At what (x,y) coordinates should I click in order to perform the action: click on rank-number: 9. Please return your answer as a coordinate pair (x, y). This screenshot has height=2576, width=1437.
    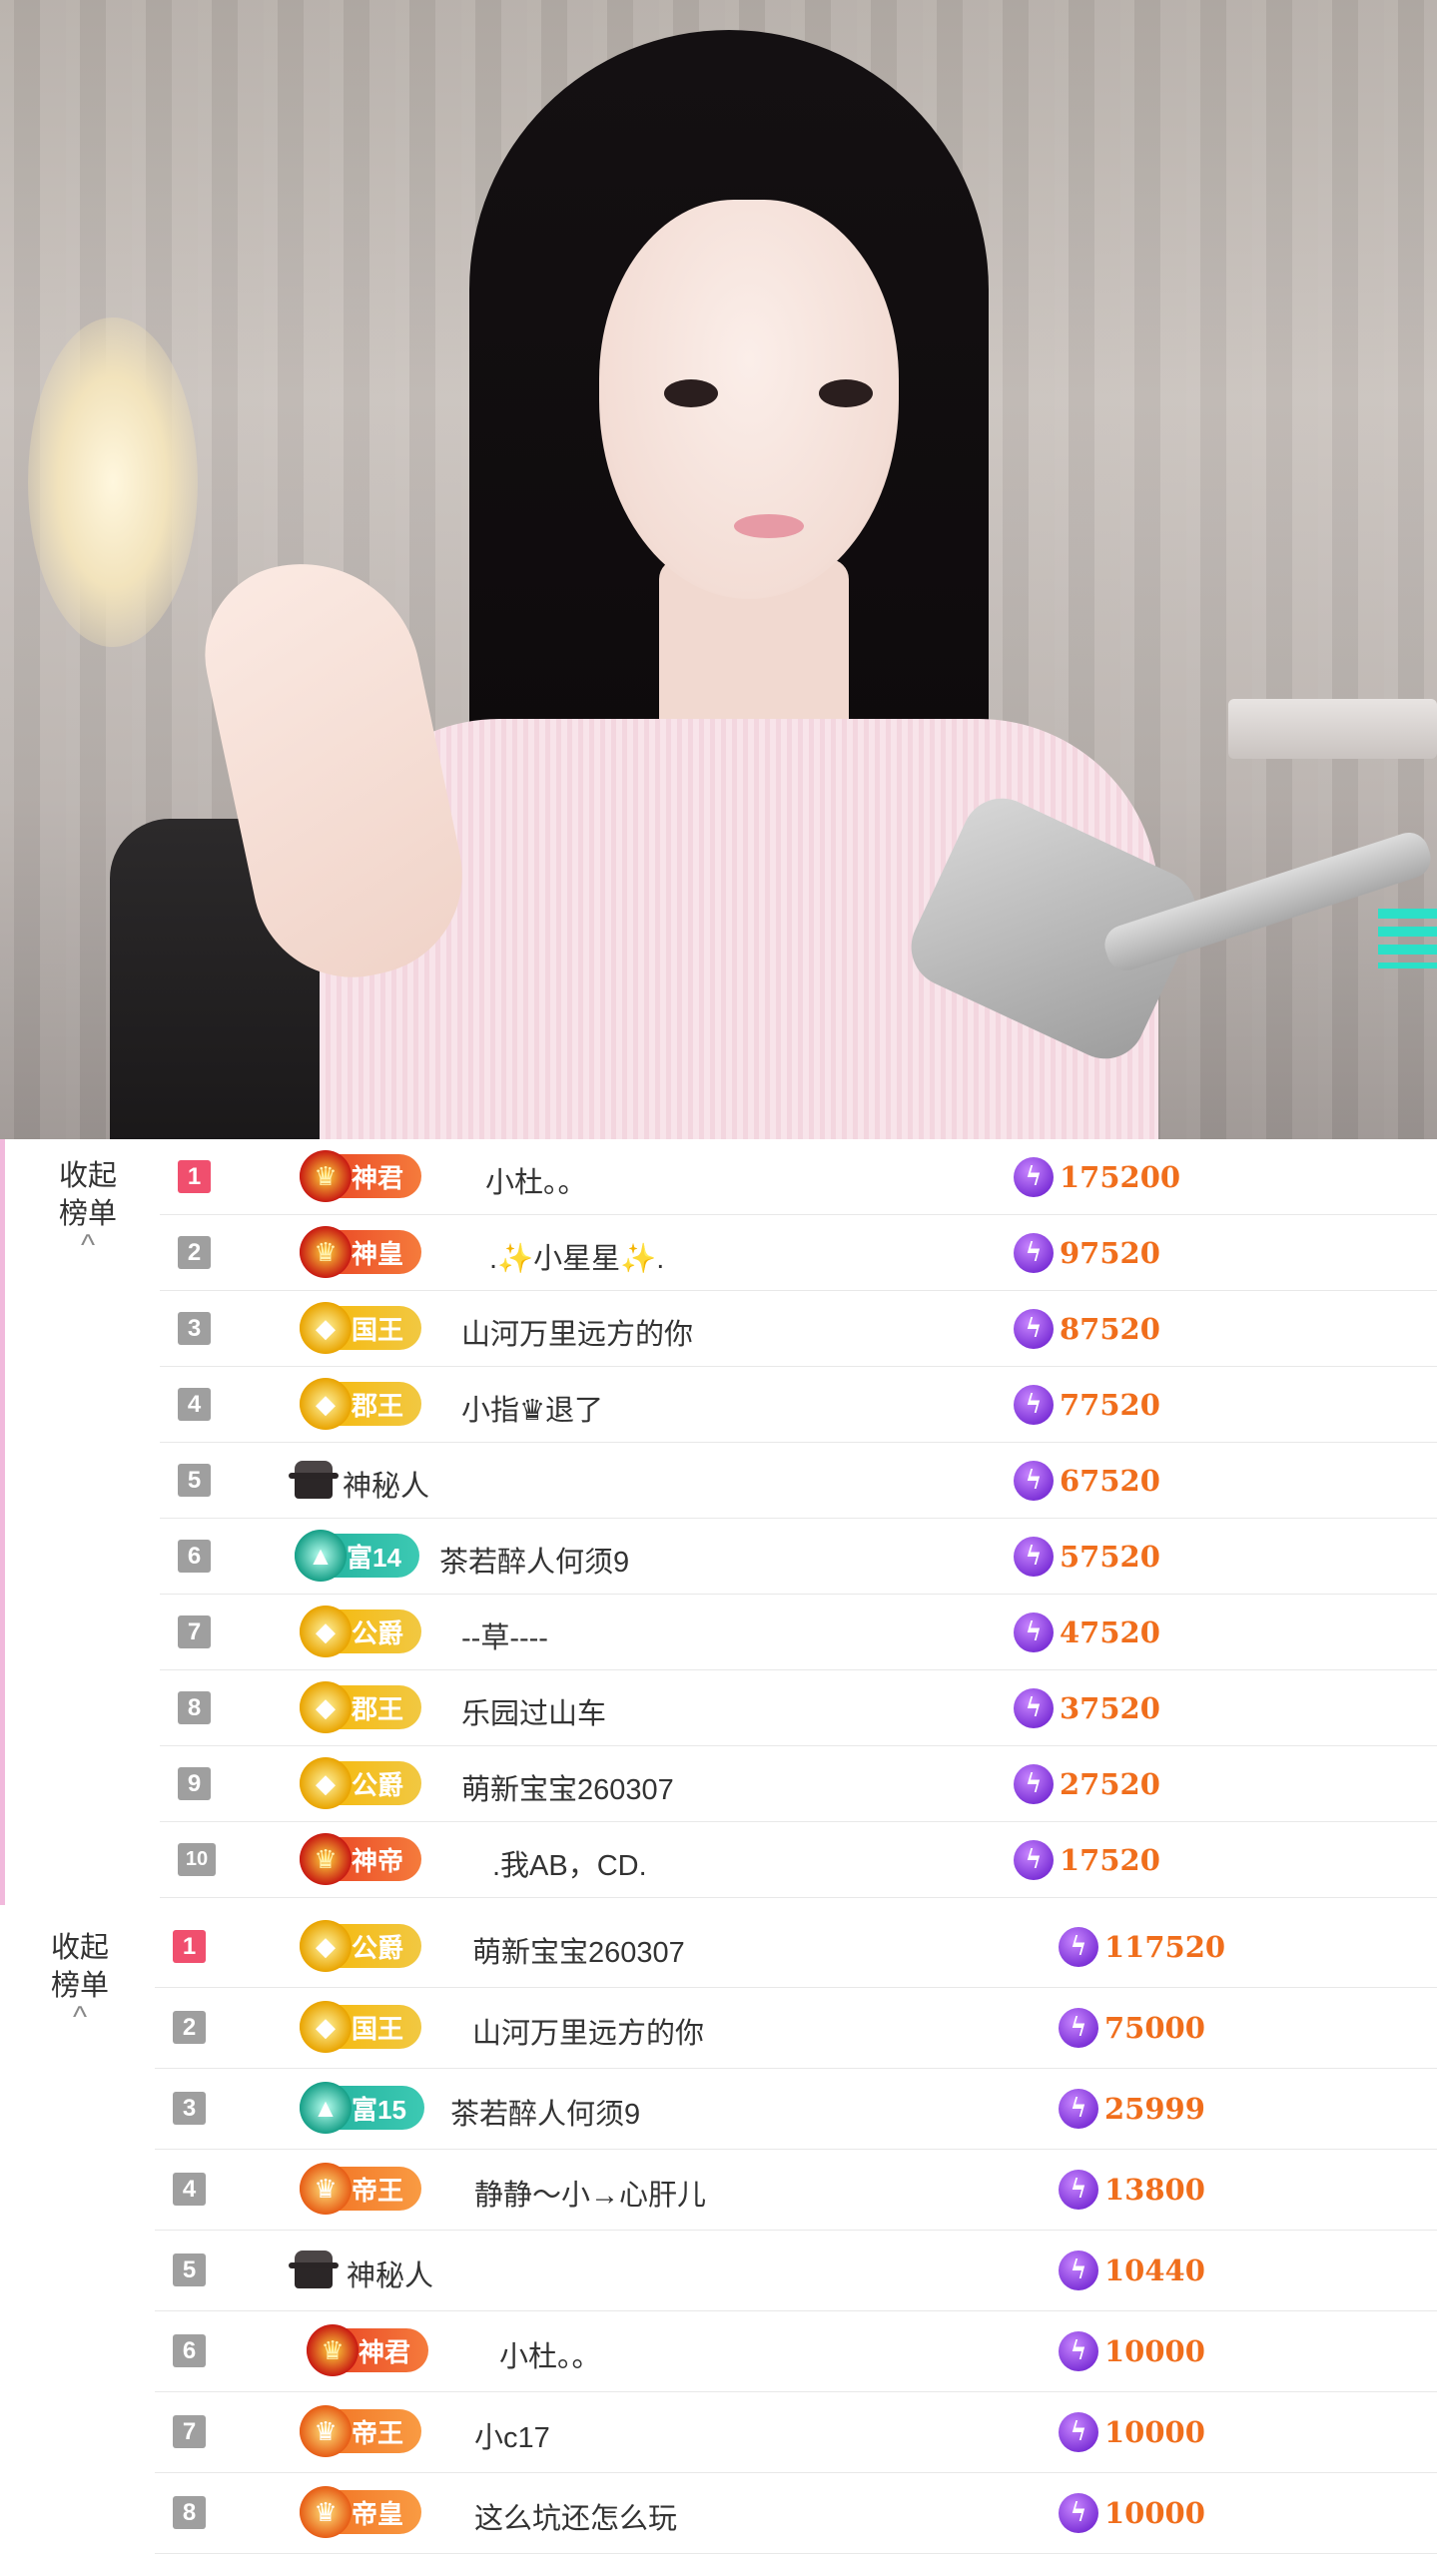
    Looking at the image, I should click on (194, 1783).